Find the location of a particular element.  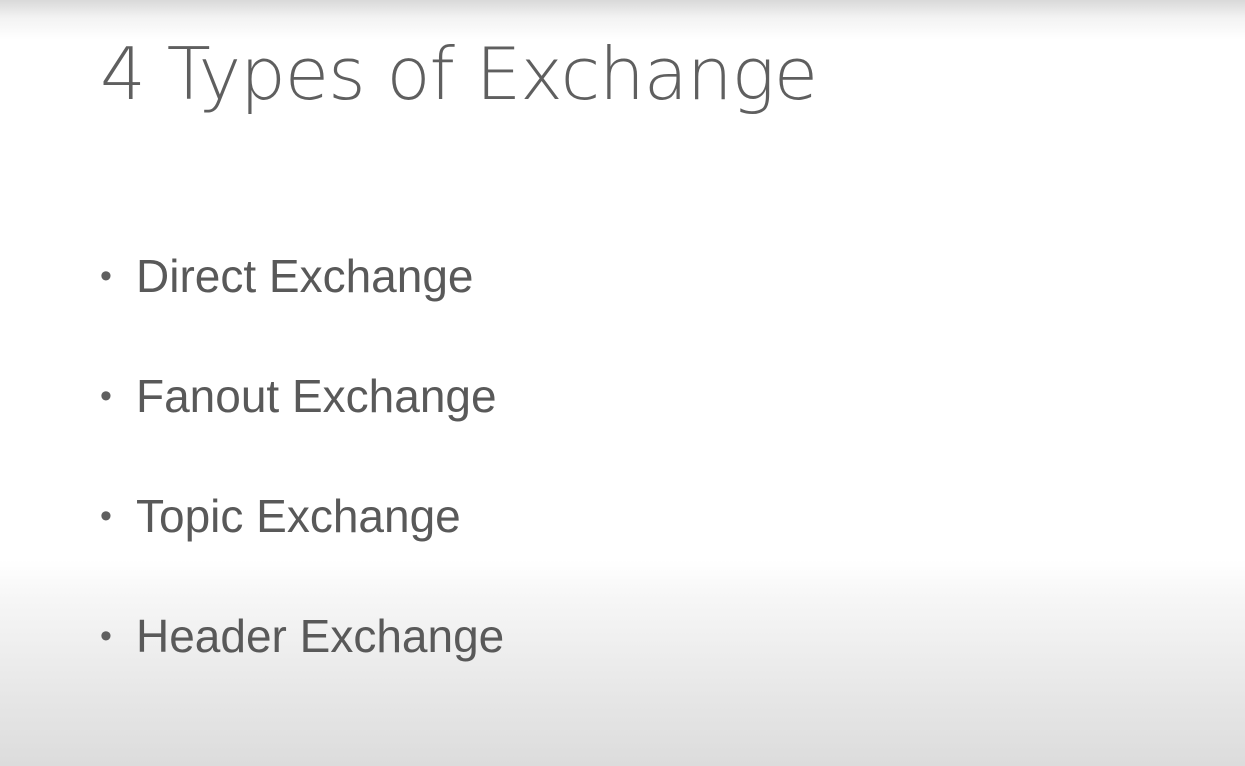

slide-title: 4 Types of Exchange is located at coordinates (459, 74).